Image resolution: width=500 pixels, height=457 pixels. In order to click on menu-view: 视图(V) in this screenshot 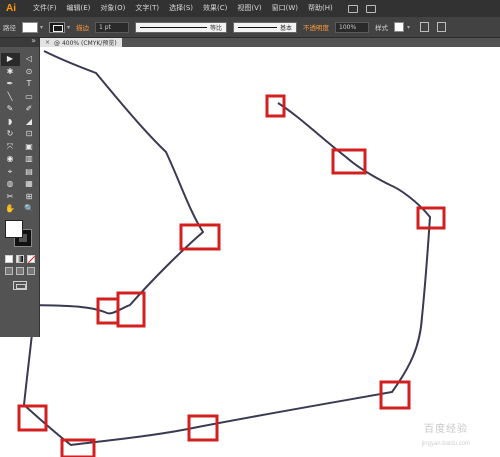, I will do `click(249, 8)`.